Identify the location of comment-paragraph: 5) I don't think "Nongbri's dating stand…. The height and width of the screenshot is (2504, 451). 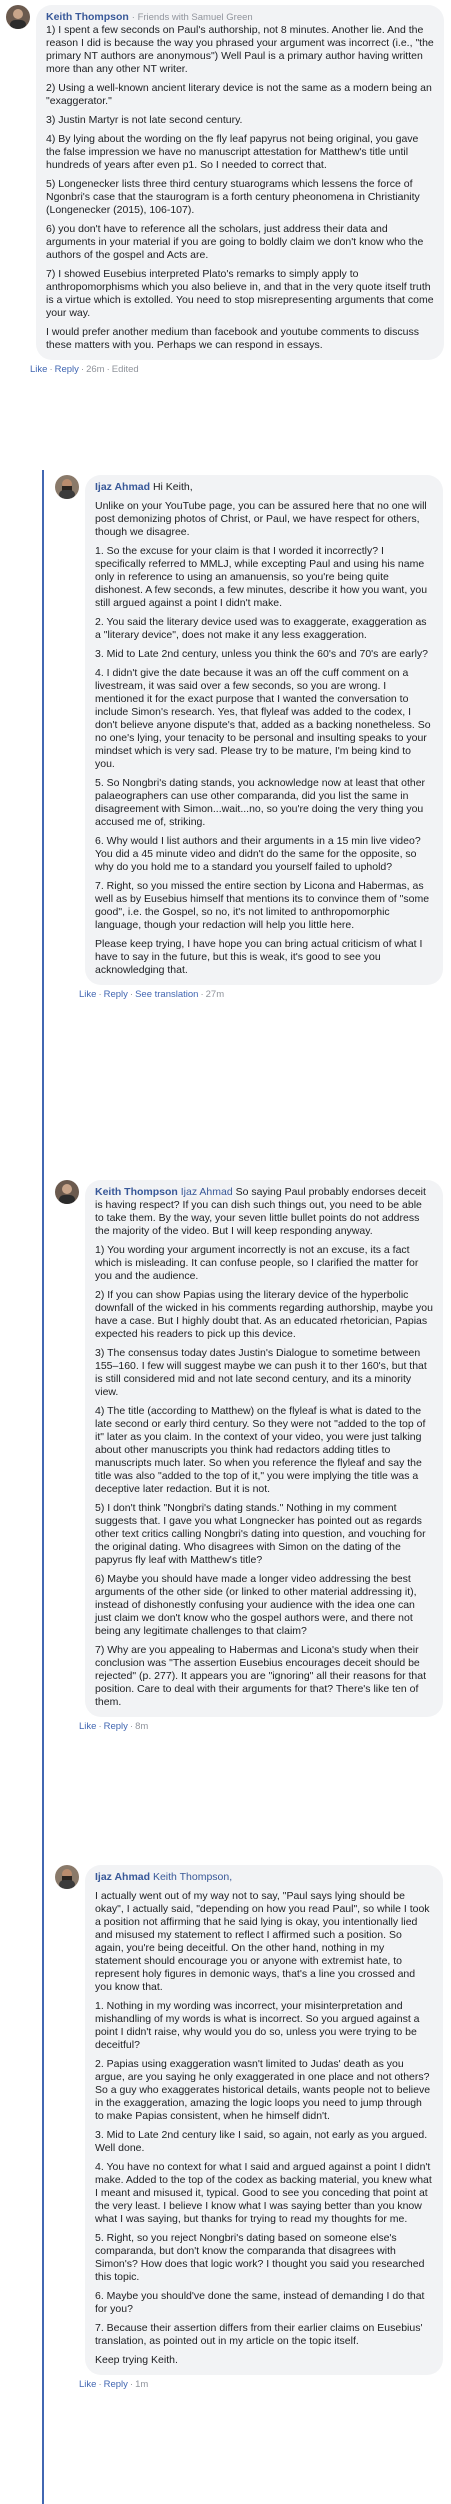
(260, 1534).